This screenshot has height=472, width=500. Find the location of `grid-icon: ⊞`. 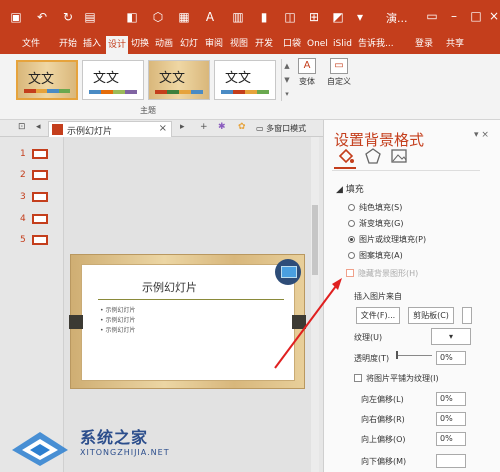

grid-icon: ⊞ is located at coordinates (314, 17).